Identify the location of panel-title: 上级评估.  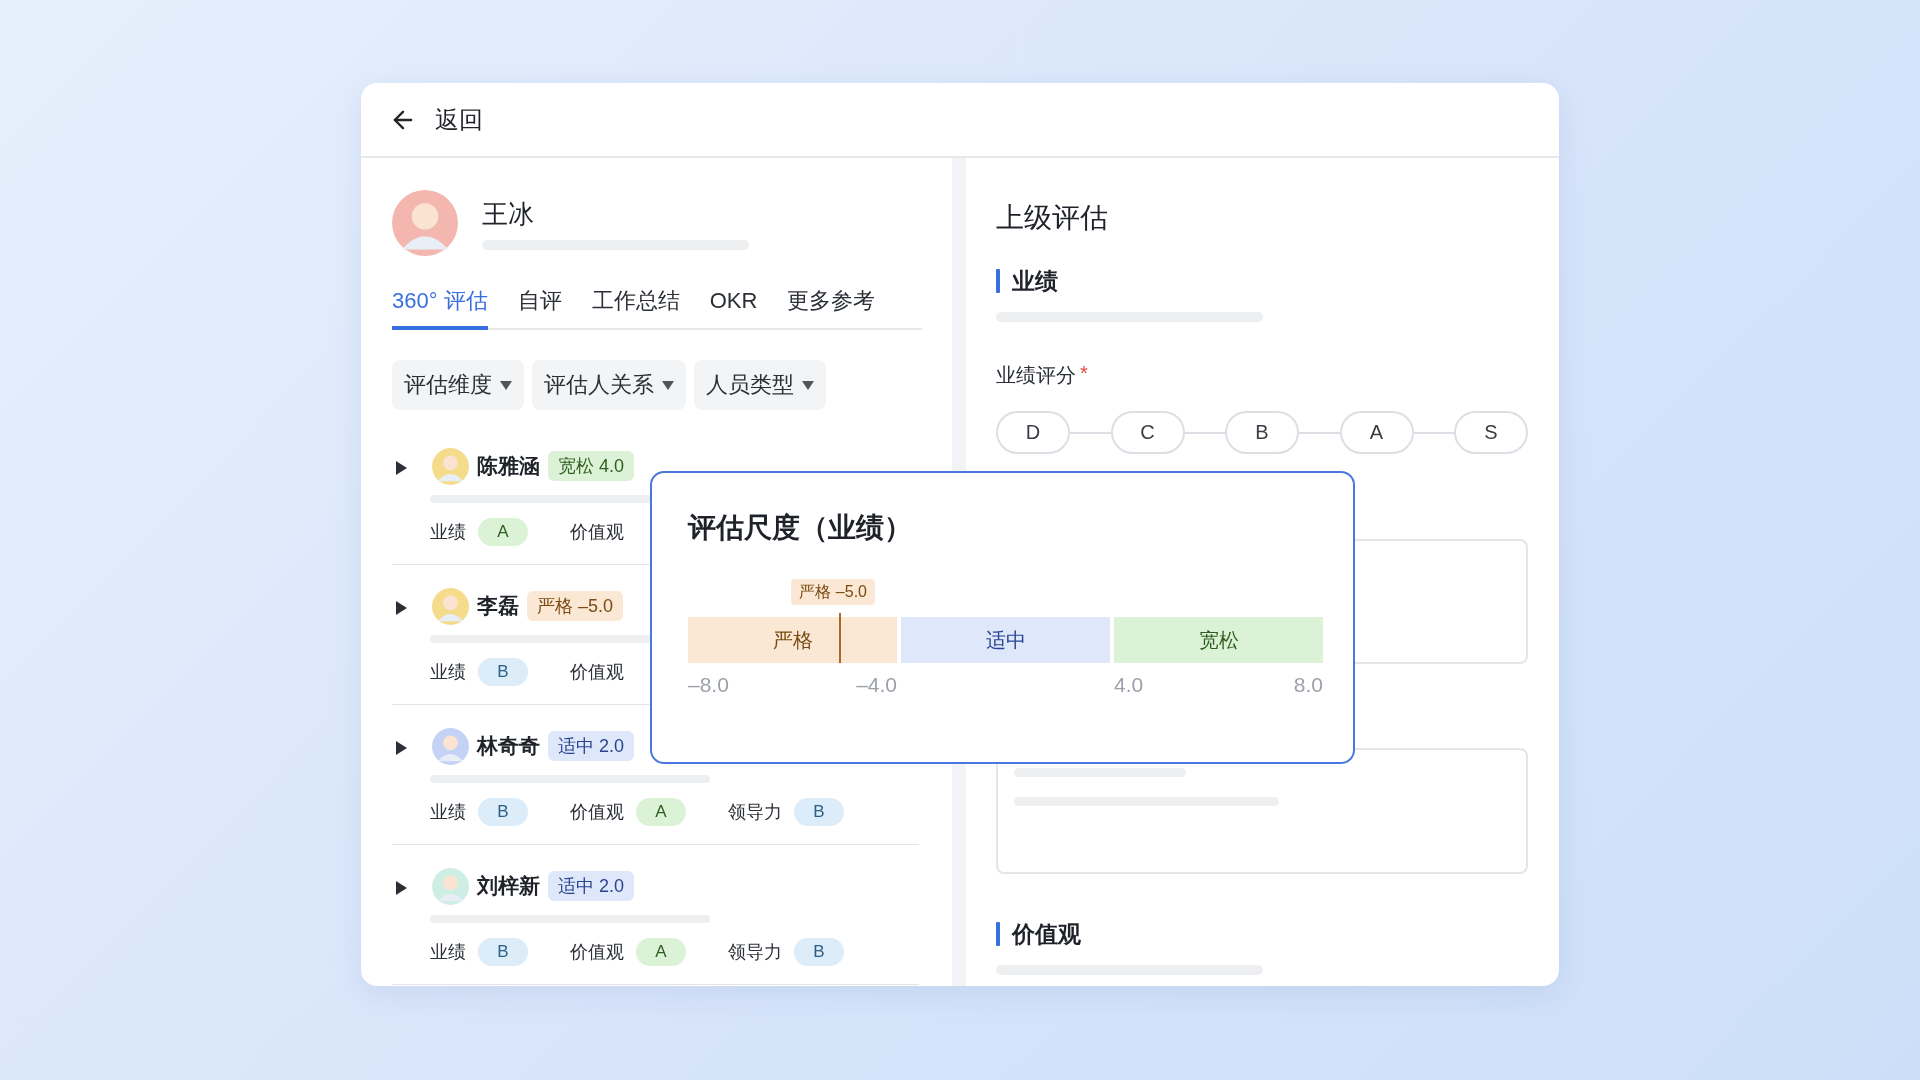
(1052, 218).